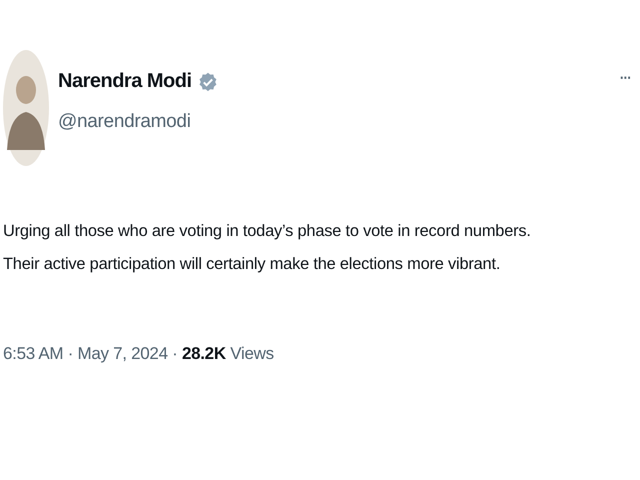  Describe the element at coordinates (267, 231) in the screenshot. I see `tweet-text: Urging all those who are voting in today’s phase to vote in record numbers.` at that location.